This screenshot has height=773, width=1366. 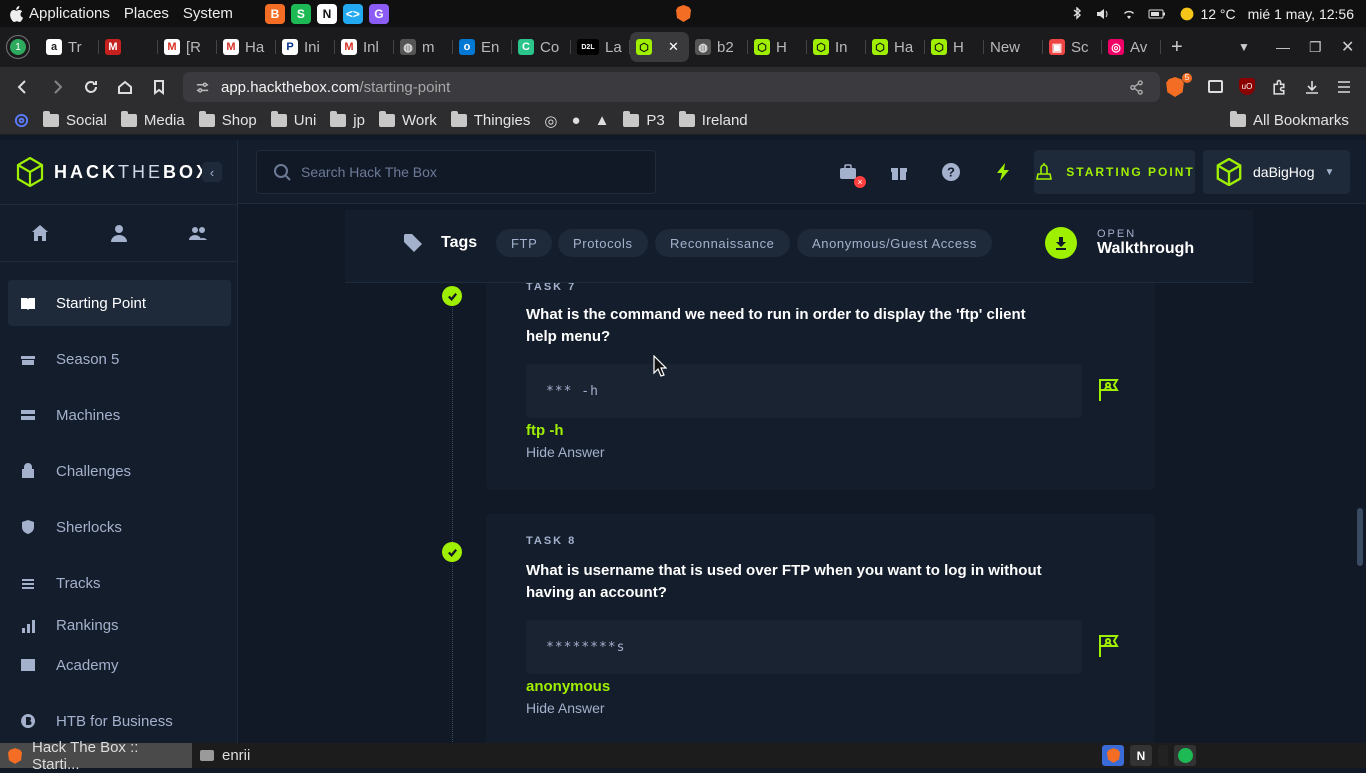 What do you see at coordinates (1077, 13) in the screenshot?
I see `bluetooth-icon` at bounding box center [1077, 13].